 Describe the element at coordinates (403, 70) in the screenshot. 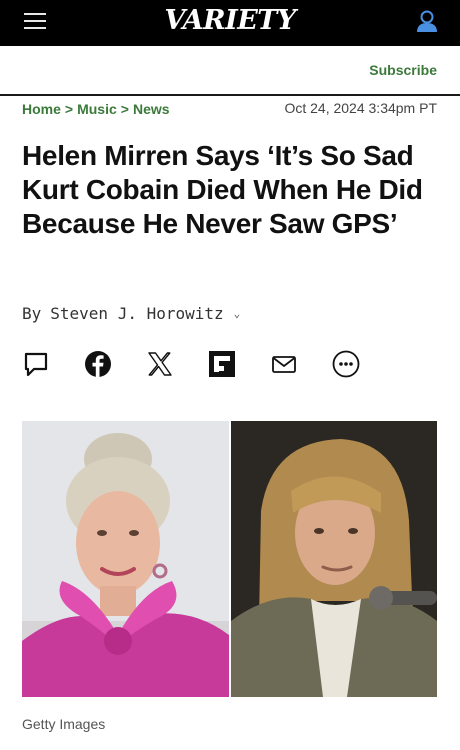

I see `subscribe-link: Subscribe` at that location.